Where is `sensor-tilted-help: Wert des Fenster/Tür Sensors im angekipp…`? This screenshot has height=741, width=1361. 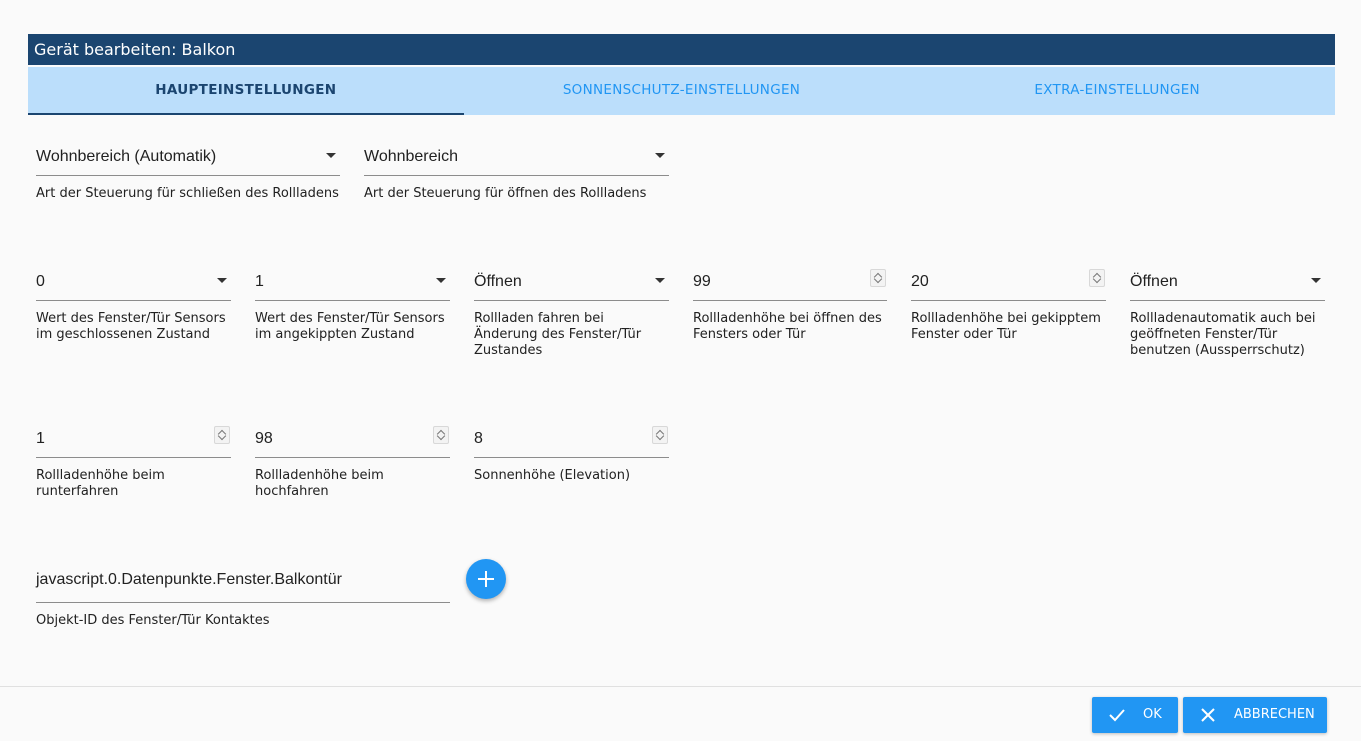 sensor-tilted-help: Wert des Fenster/Tür Sensors im angekipp… is located at coordinates (350, 326).